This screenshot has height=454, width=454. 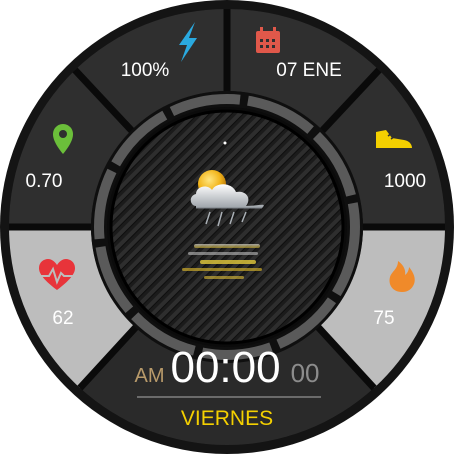 What do you see at coordinates (229, 397) in the screenshot?
I see `clock-divider` at bounding box center [229, 397].